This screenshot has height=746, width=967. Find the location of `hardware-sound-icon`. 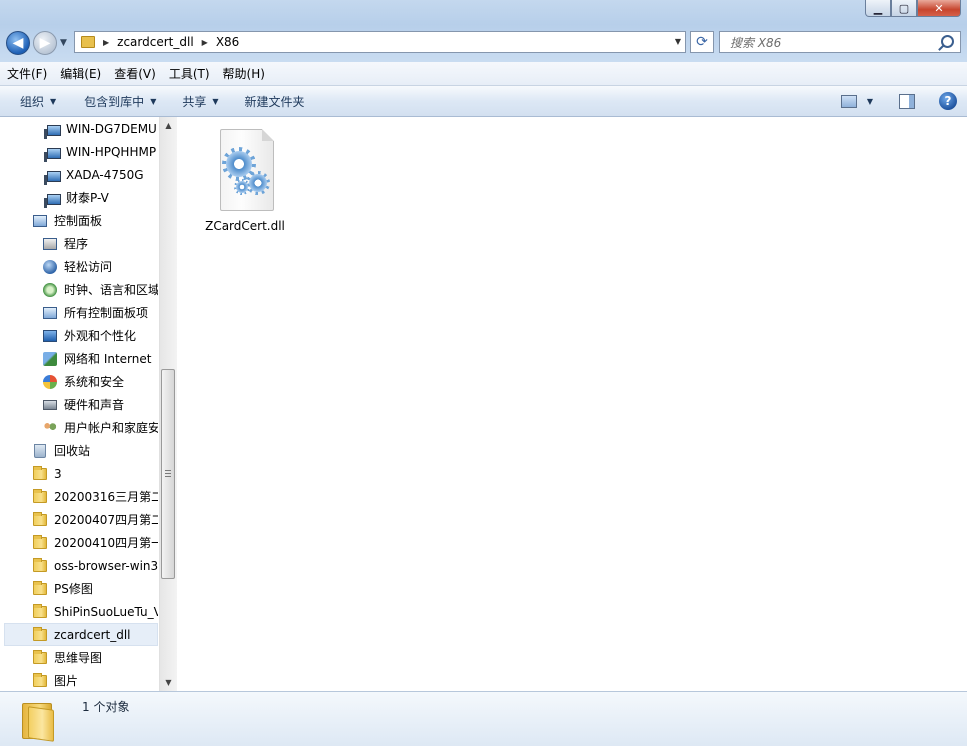

hardware-sound-icon is located at coordinates (50, 405).